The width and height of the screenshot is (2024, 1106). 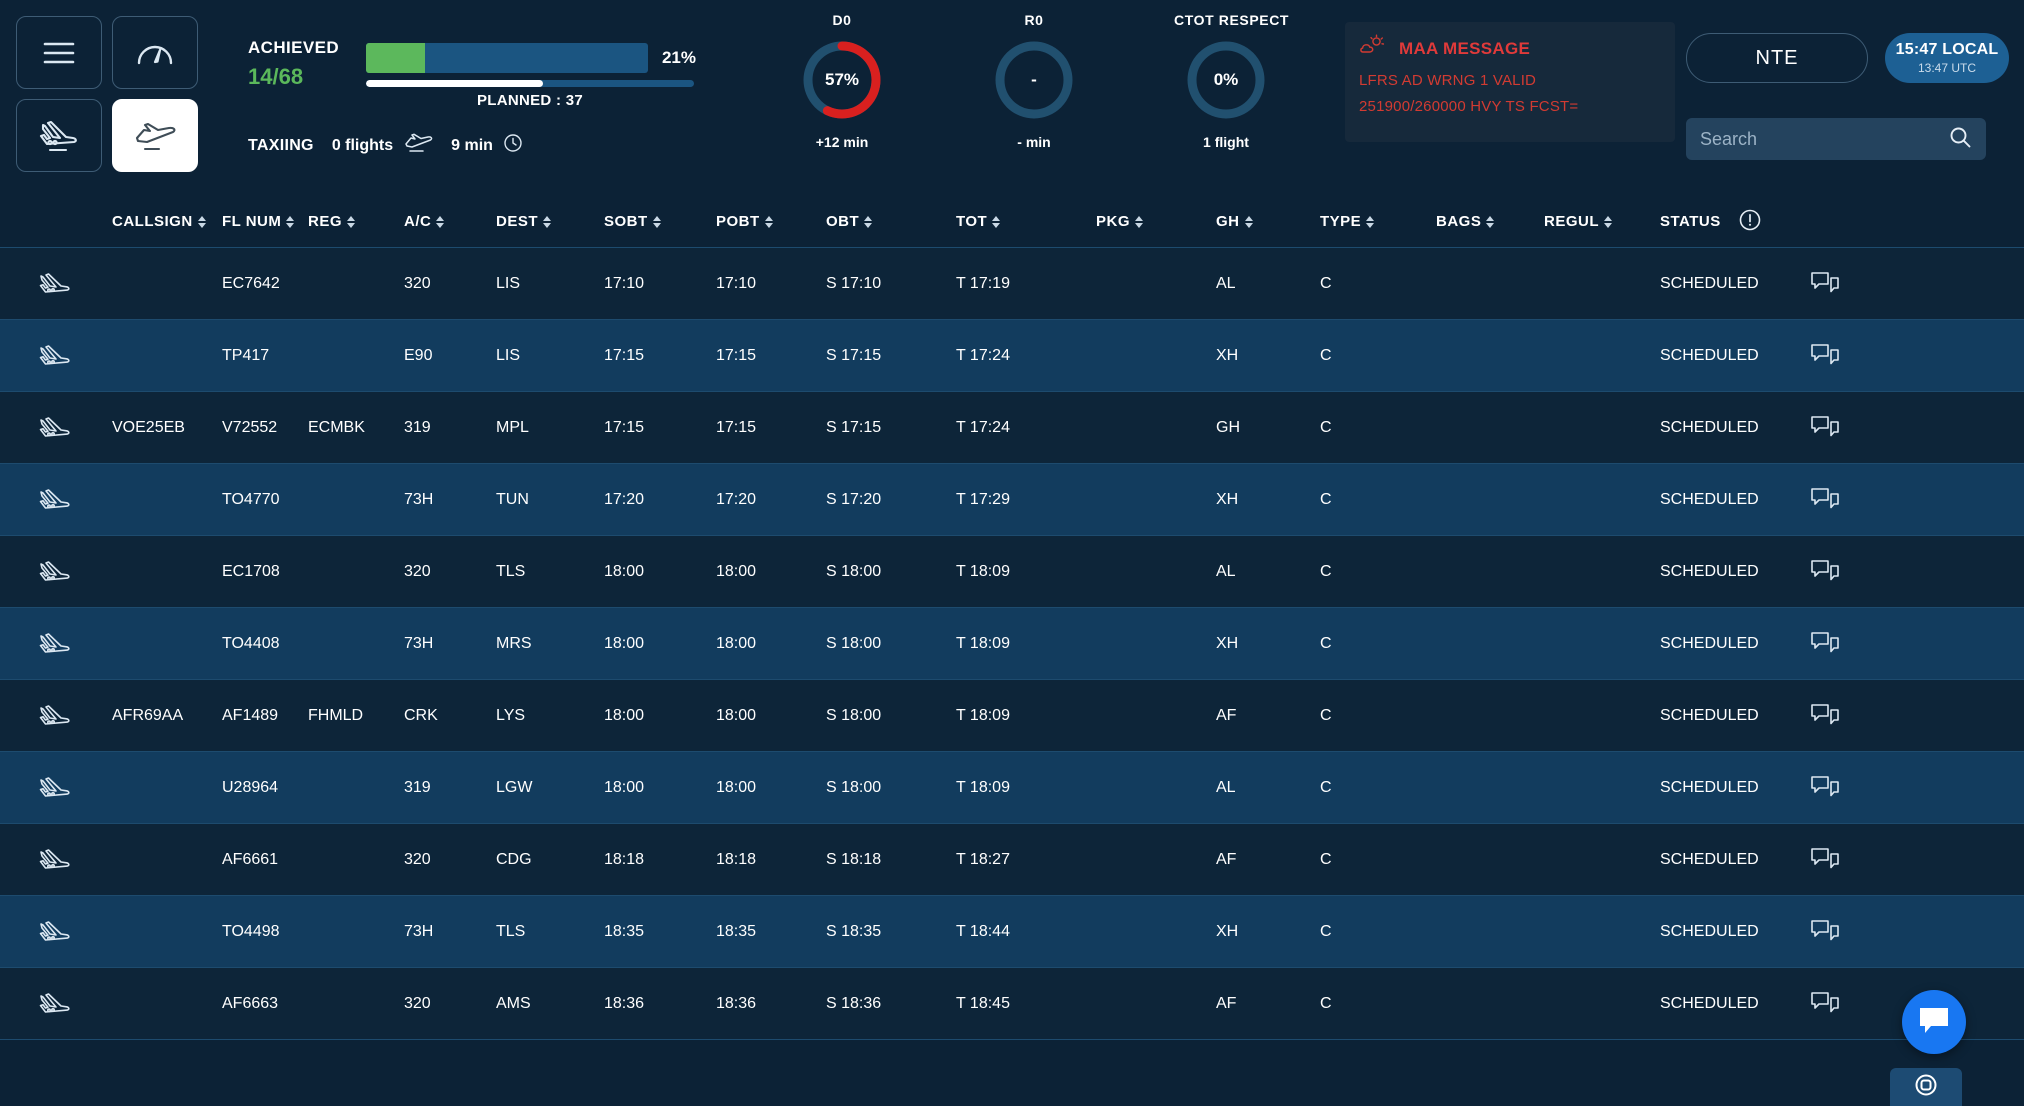 I want to click on column-header-label: BAGS, so click(x=1459, y=221).